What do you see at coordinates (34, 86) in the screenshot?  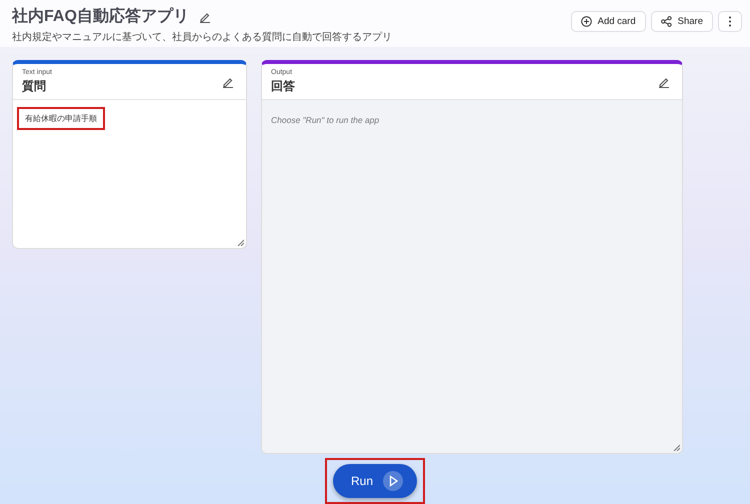 I see `card-title: 質問` at bounding box center [34, 86].